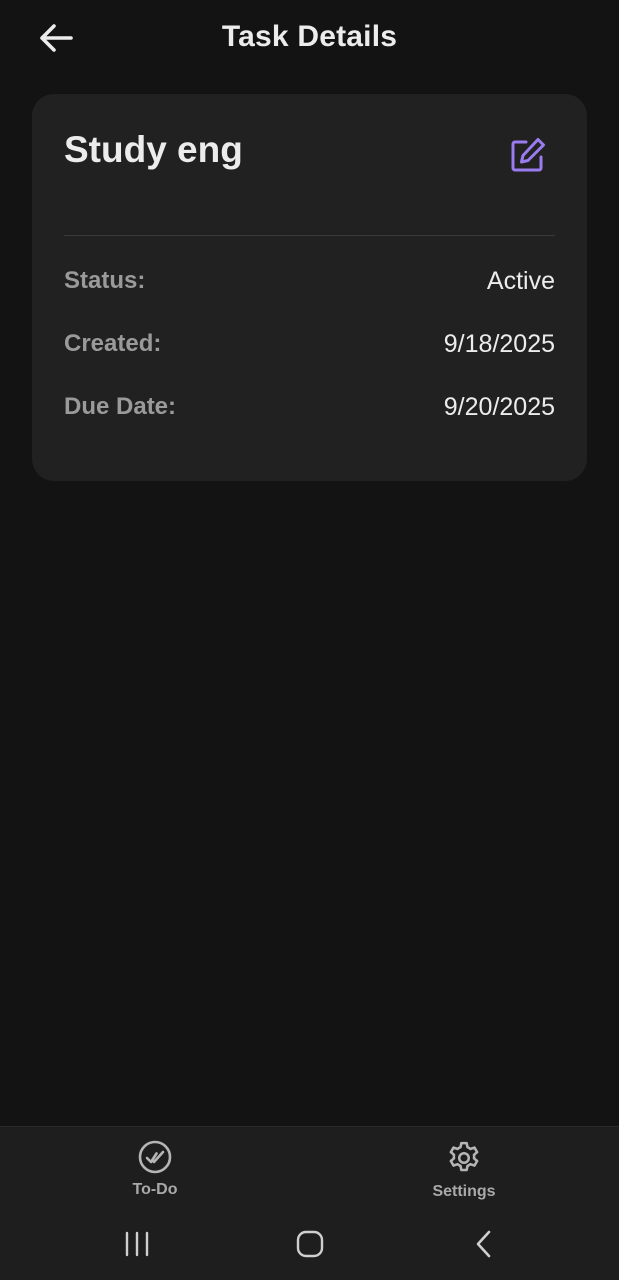 This screenshot has height=1280, width=619. Describe the element at coordinates (464, 1156) in the screenshot. I see `gear-icon` at that location.